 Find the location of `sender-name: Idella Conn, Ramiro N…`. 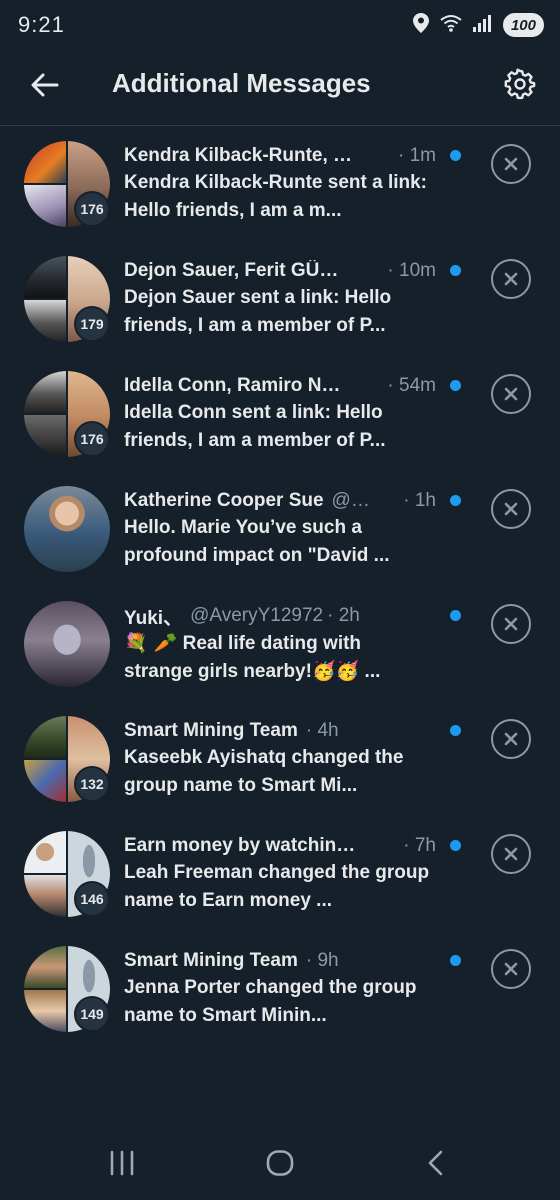

sender-name: Idella Conn, Ramiro N… is located at coordinates (232, 385).